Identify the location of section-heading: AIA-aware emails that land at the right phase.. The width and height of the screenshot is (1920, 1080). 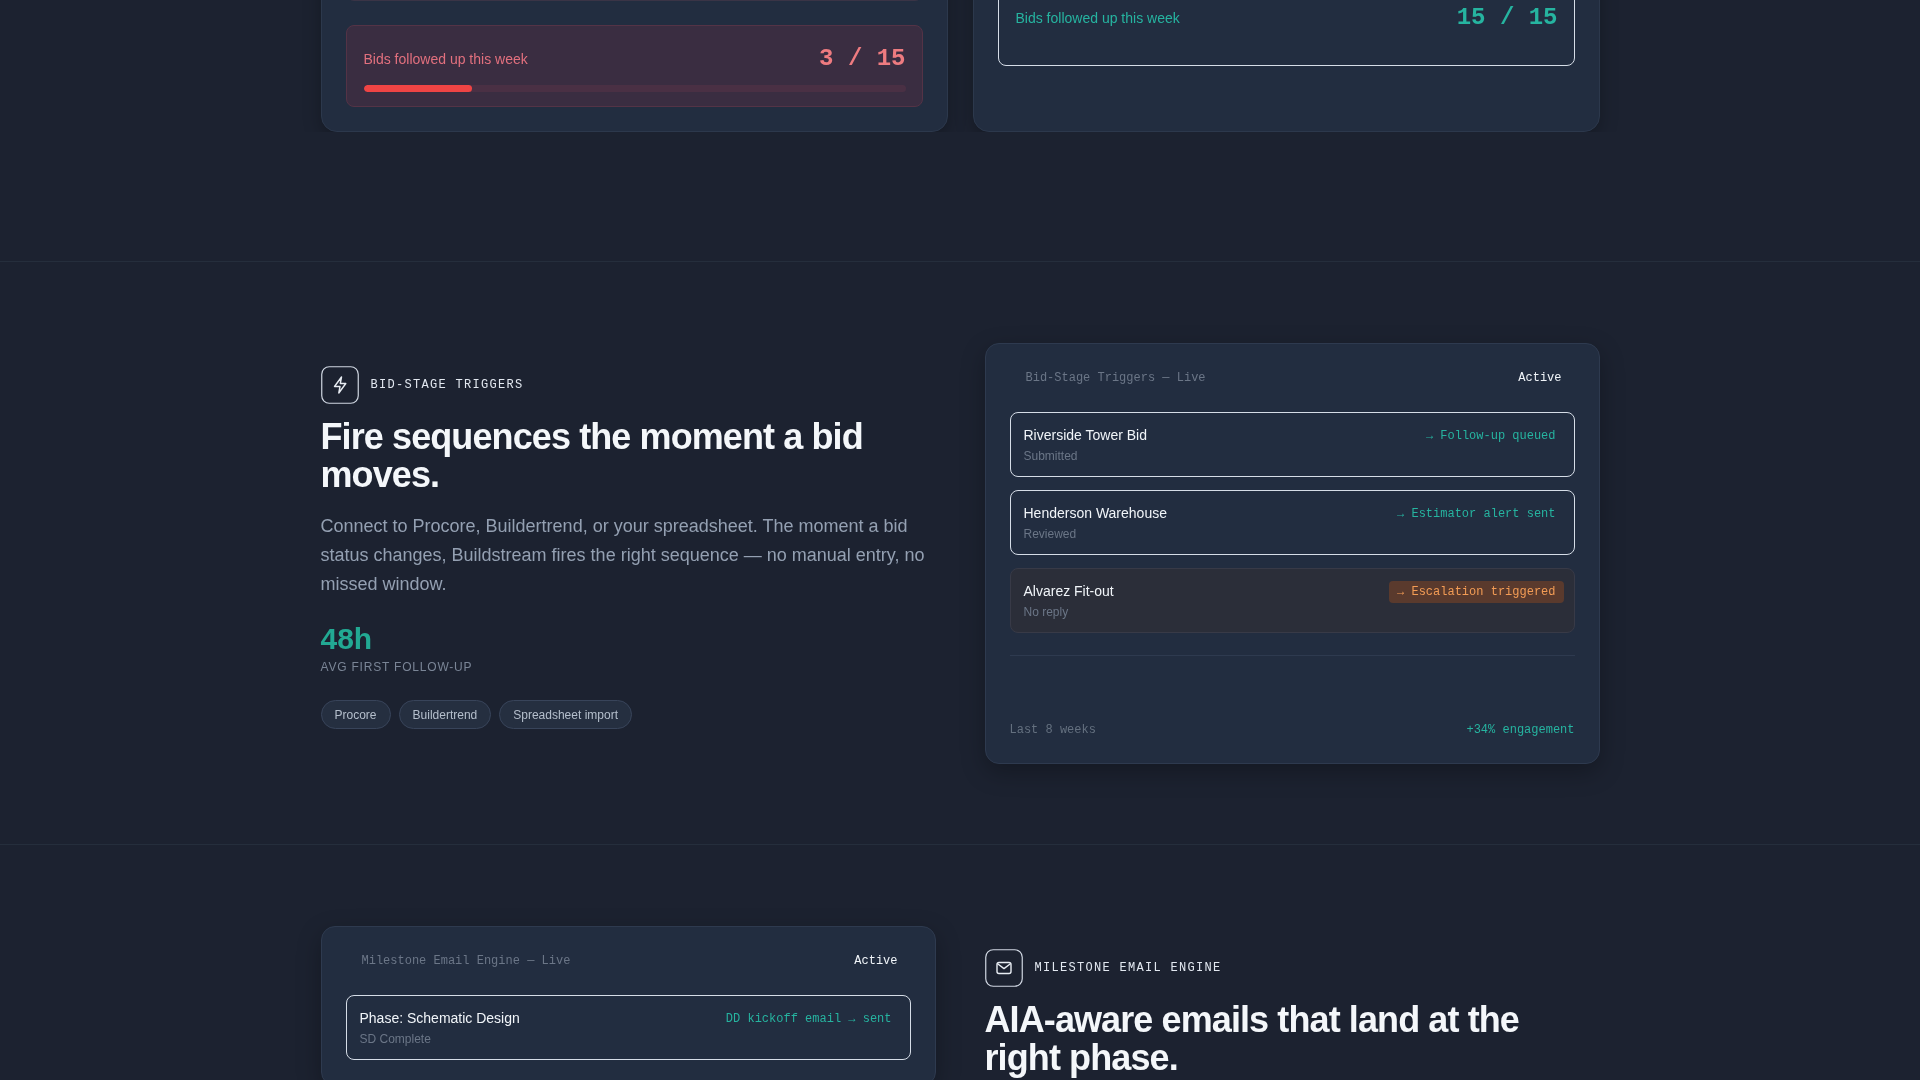
(1252, 1039).